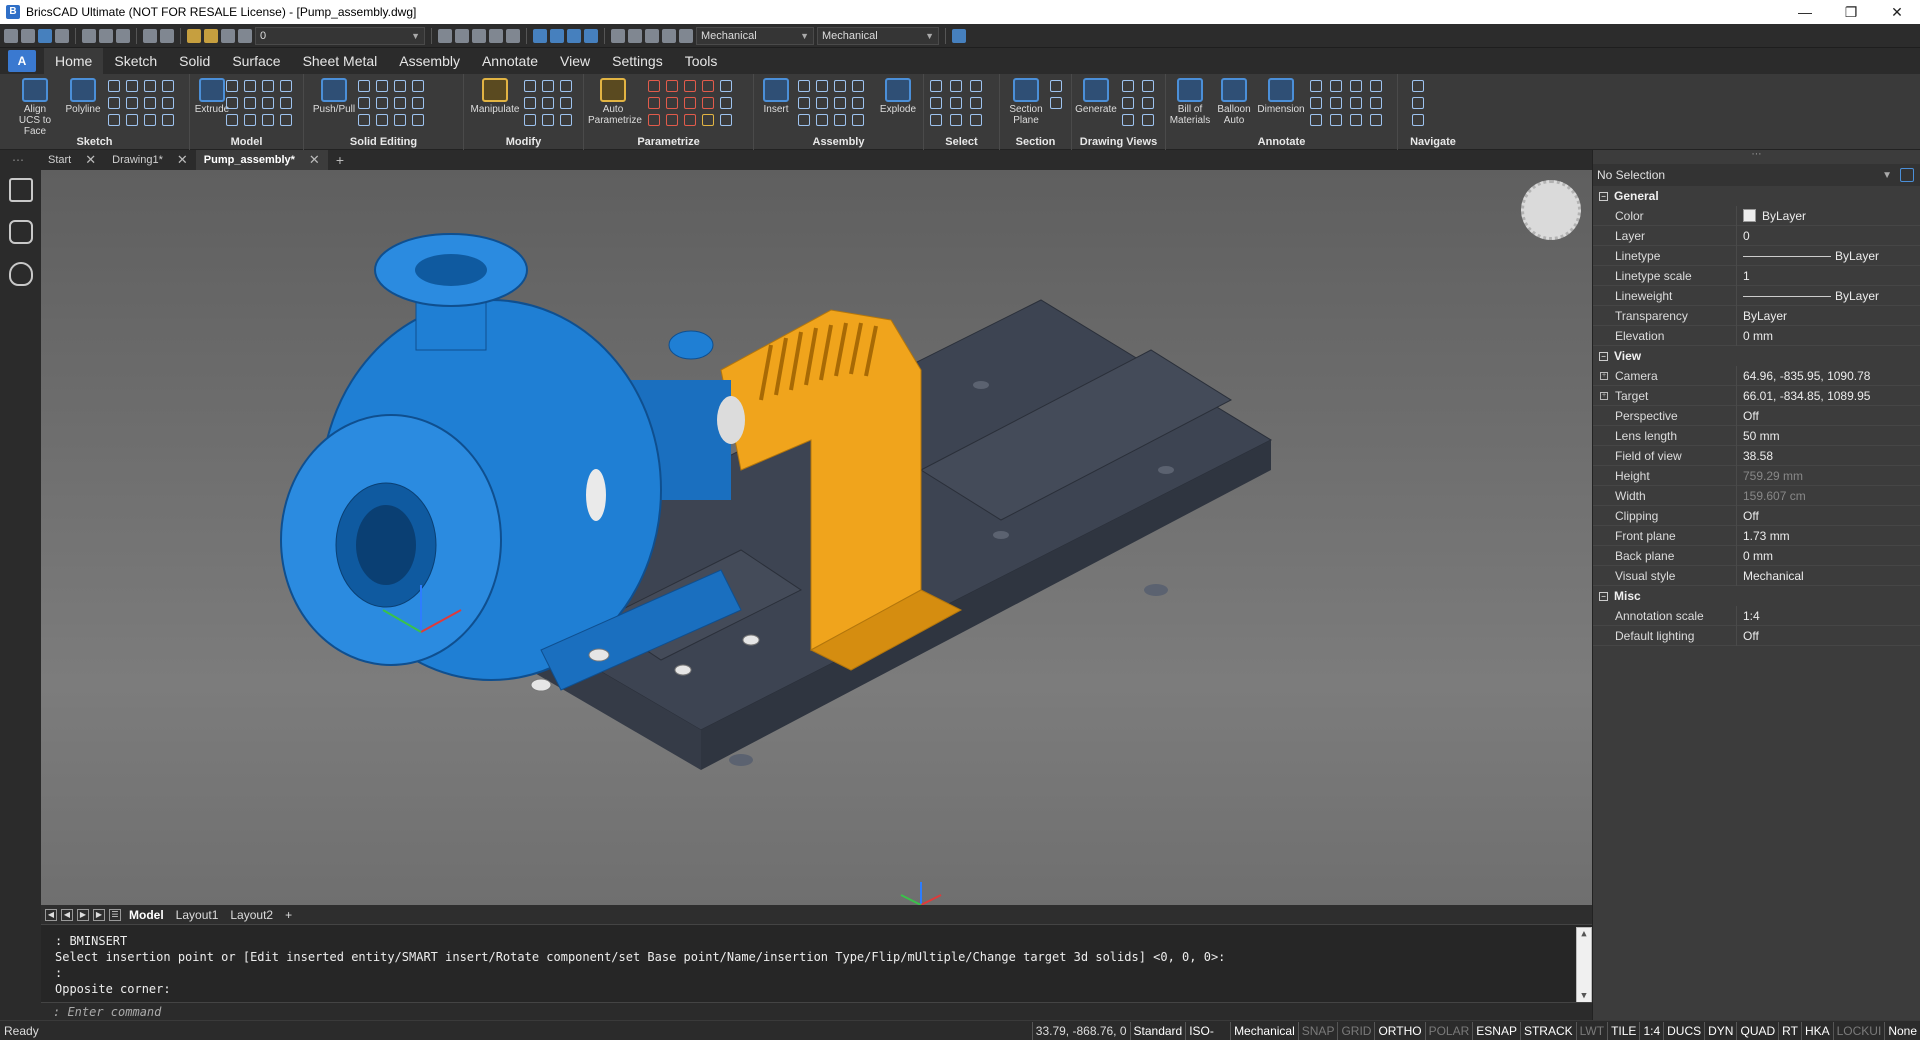 Image resolution: width=1920 pixels, height=1040 pixels. I want to click on property-row-lens-length: Lens length 50 mm, so click(1756, 435).